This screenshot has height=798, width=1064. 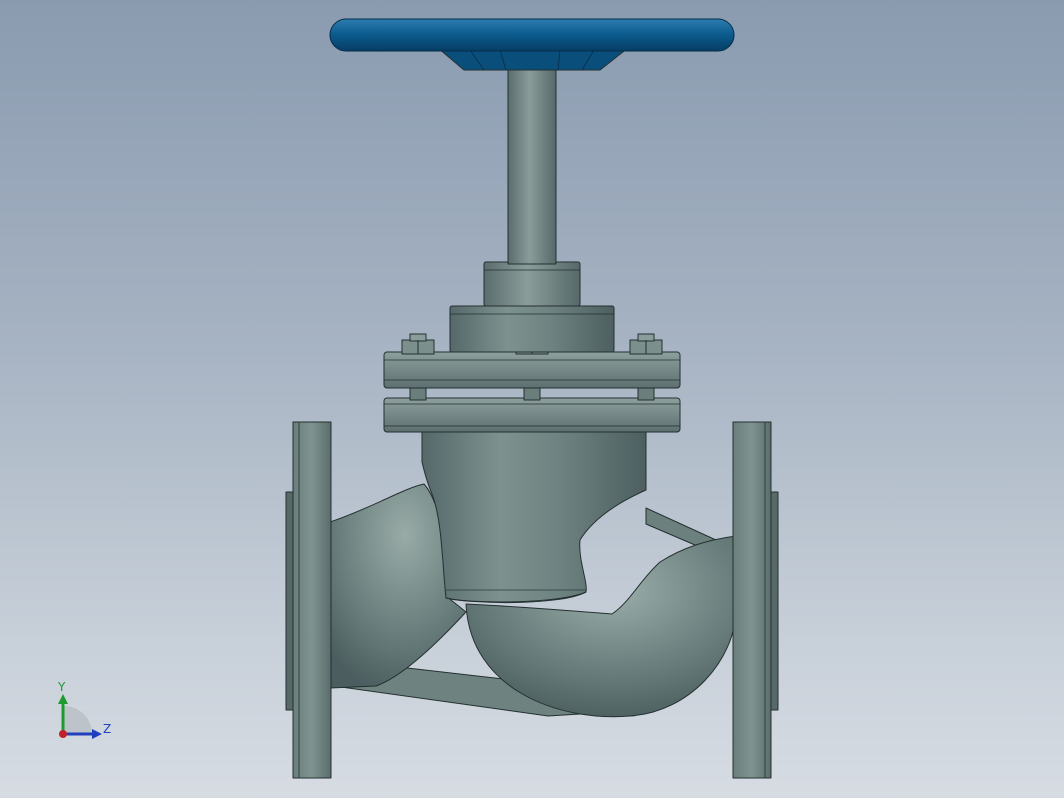 What do you see at coordinates (532, 415) in the screenshot?
I see `body-flange` at bounding box center [532, 415].